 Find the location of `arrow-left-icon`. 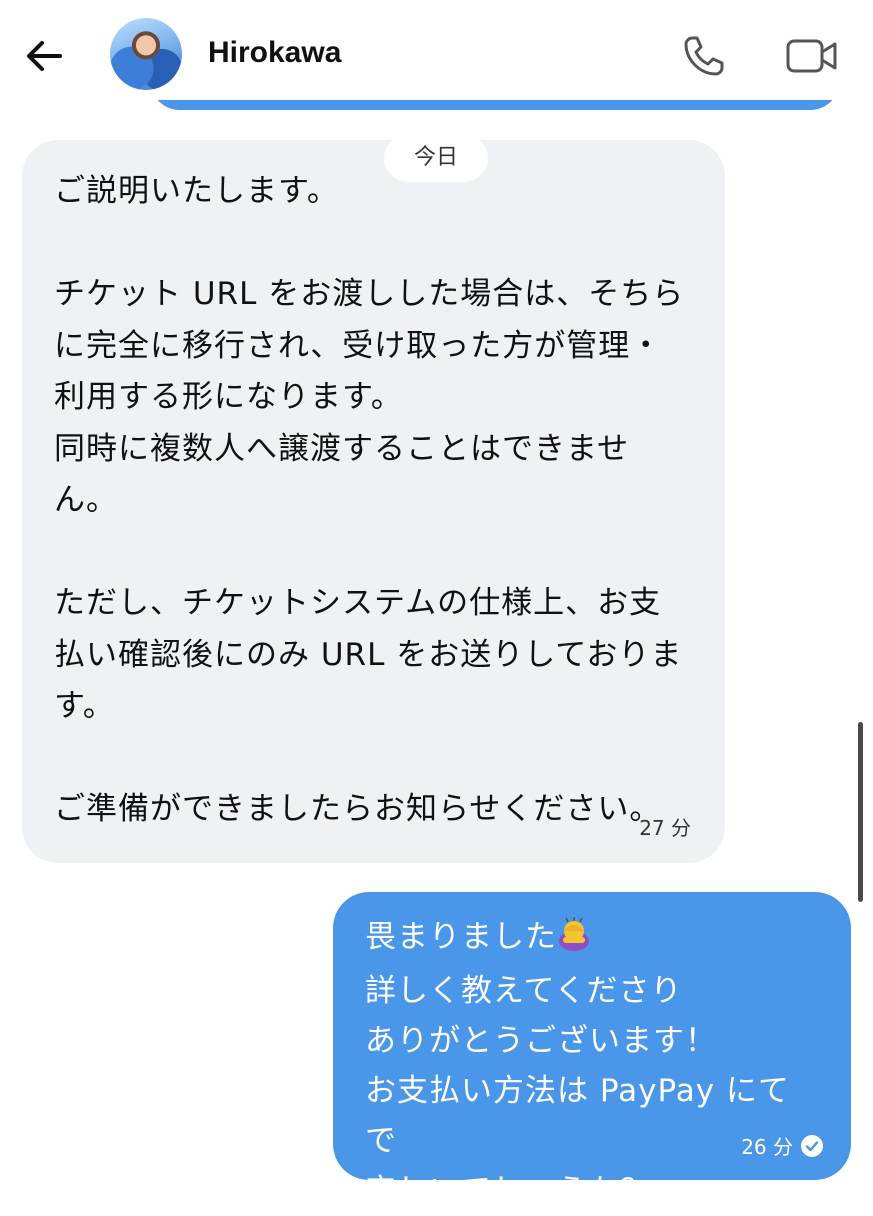

arrow-left-icon is located at coordinates (44, 56).